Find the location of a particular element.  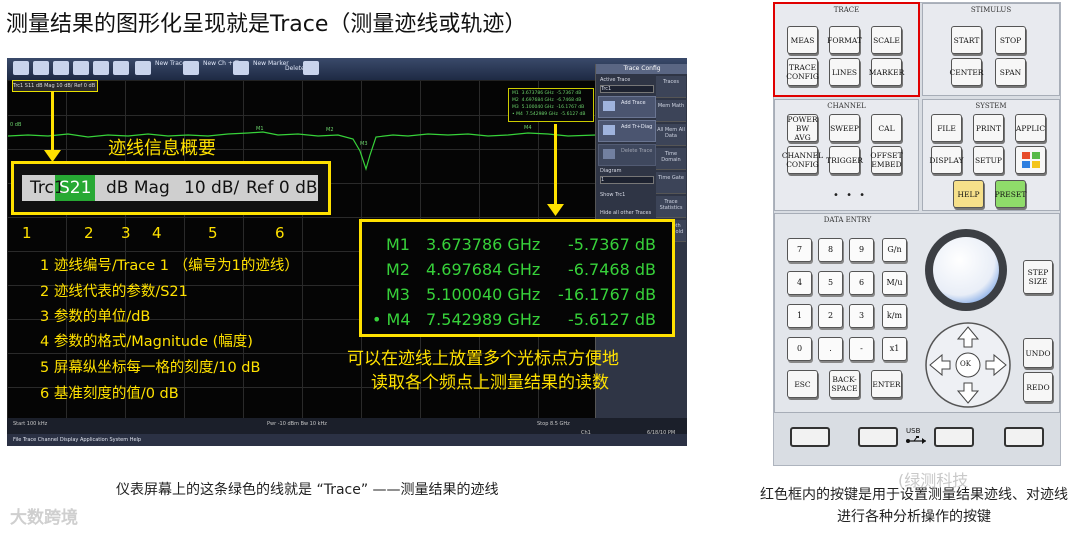

tab-trace-statistics: Trace Statistics is located at coordinates (671, 207).